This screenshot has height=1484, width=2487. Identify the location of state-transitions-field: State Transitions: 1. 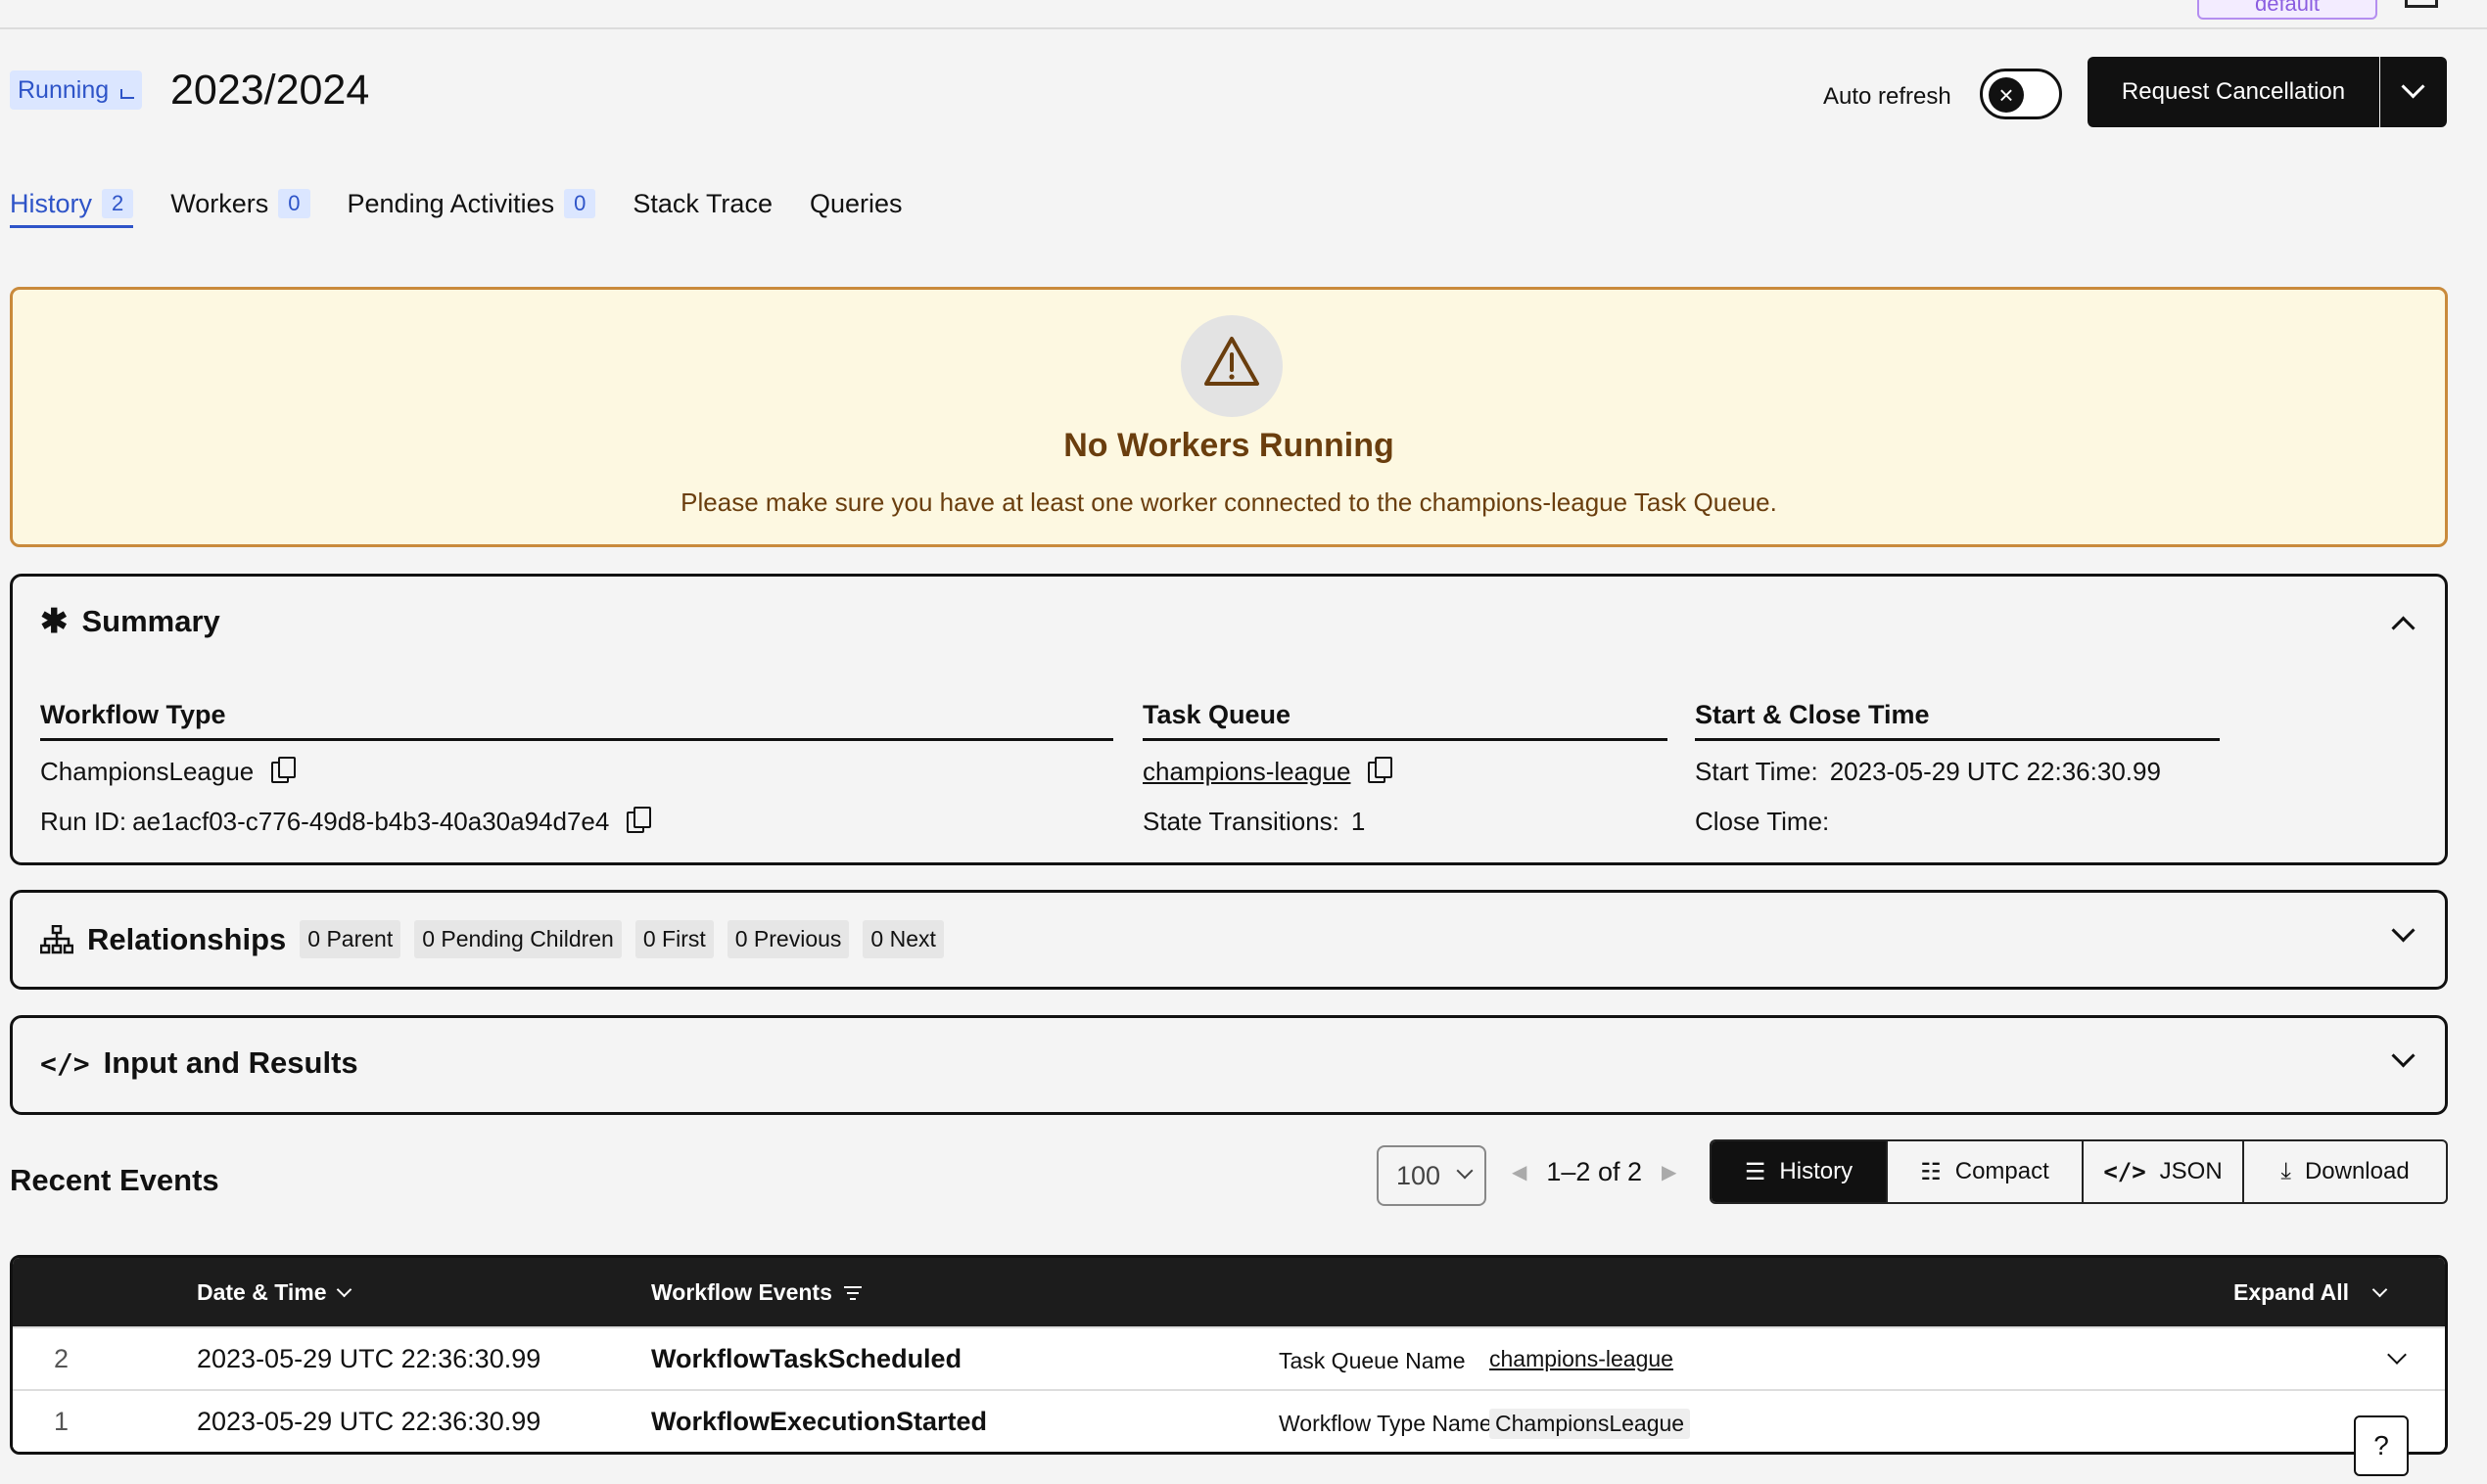
(1254, 822).